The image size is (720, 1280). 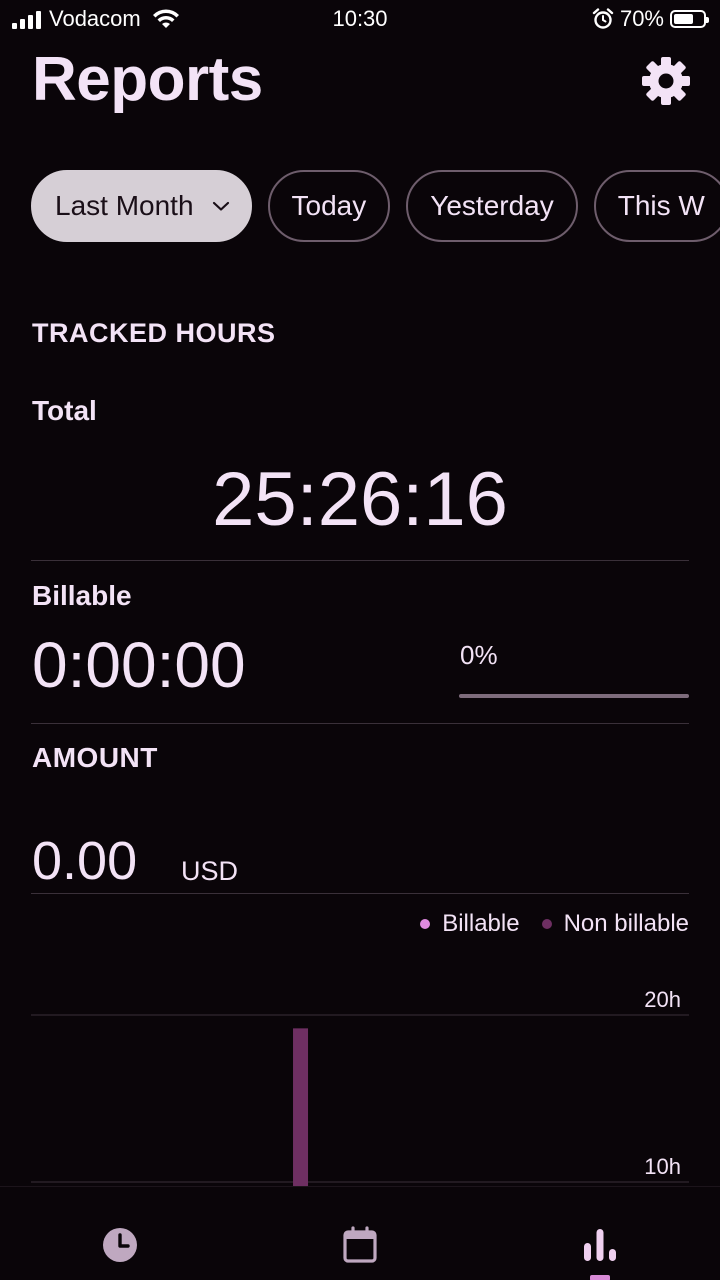 I want to click on page-title: Reports, so click(x=147, y=79).